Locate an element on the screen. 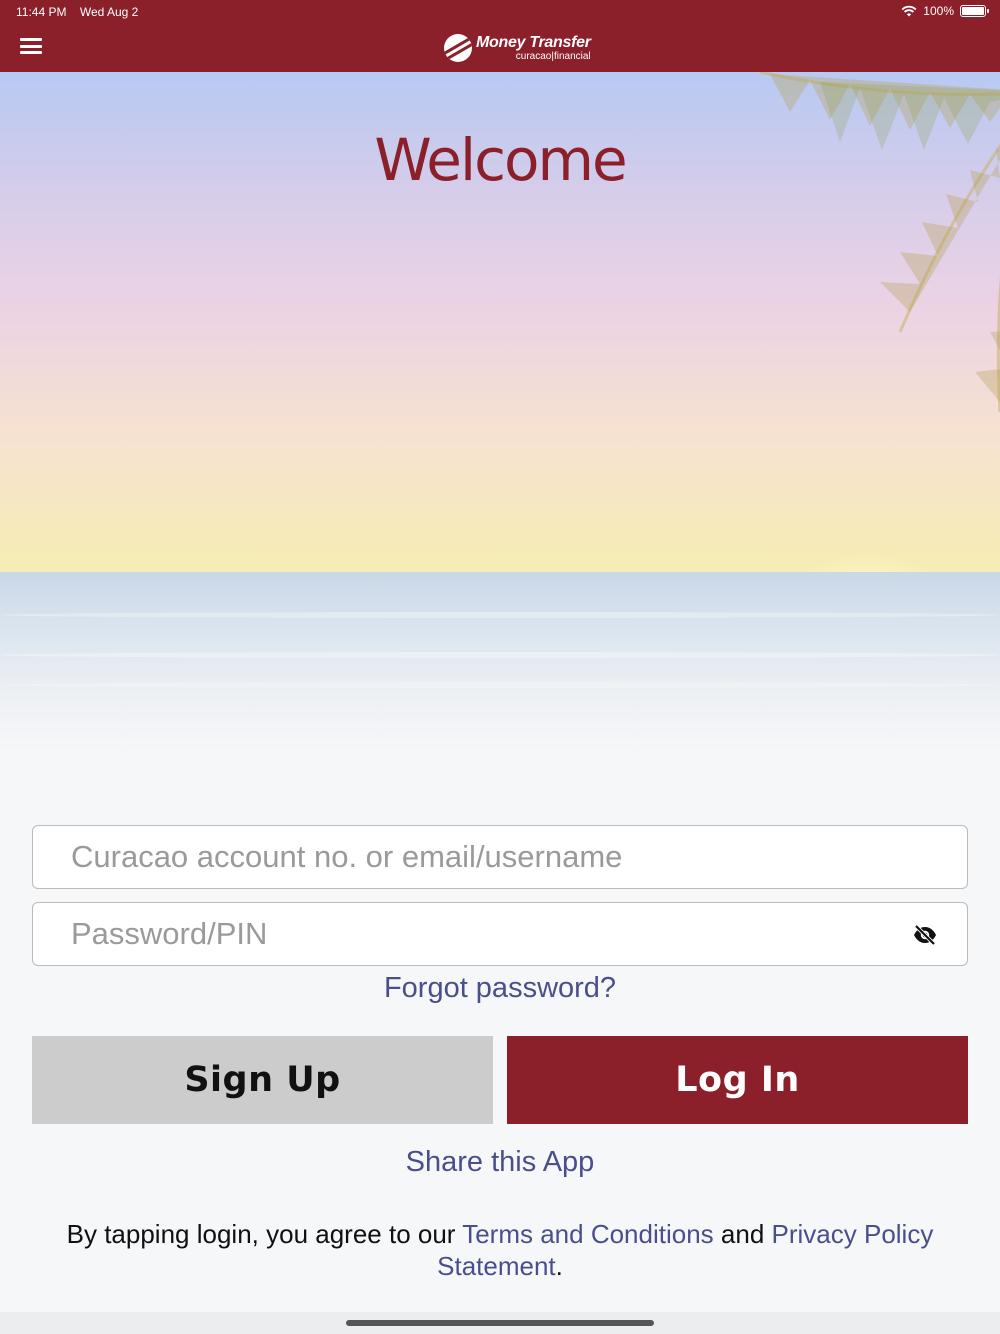 This screenshot has width=1000, height=1334. sign-up-button: Sign Up is located at coordinates (262, 1080).